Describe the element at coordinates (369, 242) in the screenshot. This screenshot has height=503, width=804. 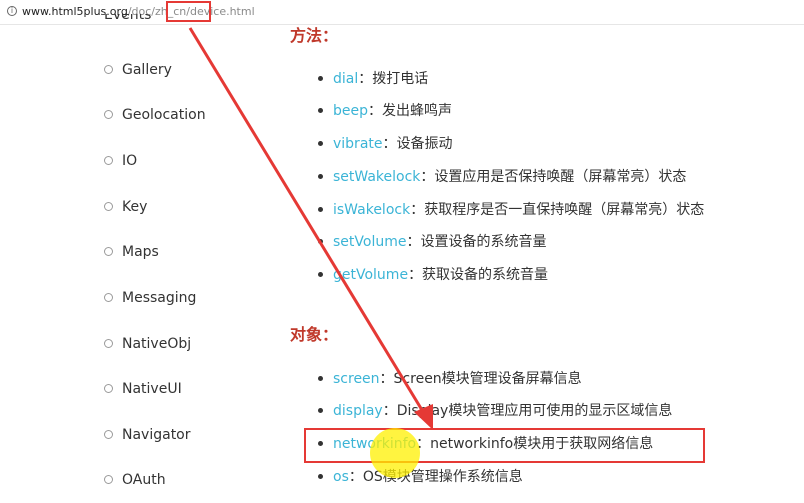
I see `method-link: setVolume` at that location.